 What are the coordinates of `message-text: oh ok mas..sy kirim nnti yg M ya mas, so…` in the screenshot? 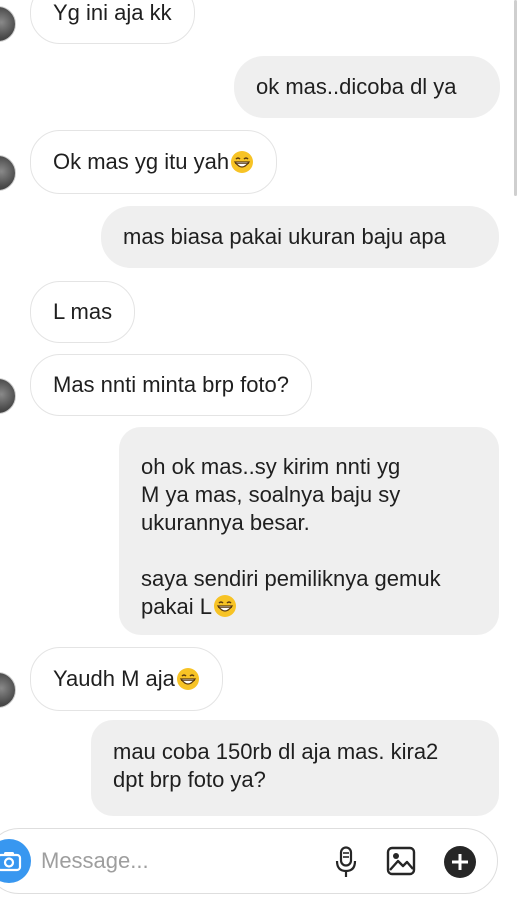 It's located at (291, 536).